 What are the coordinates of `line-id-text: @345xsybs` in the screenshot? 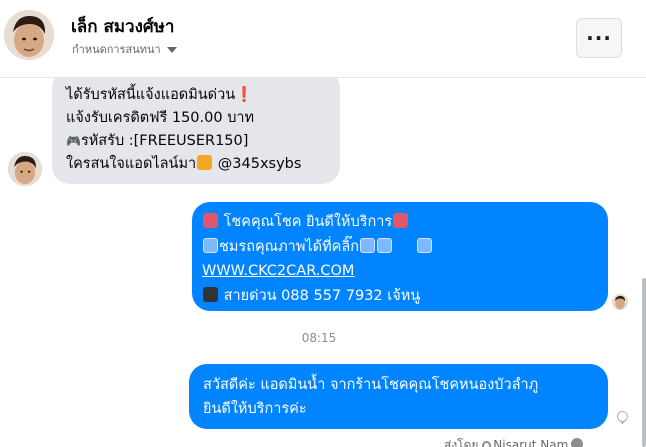 It's located at (259, 164).